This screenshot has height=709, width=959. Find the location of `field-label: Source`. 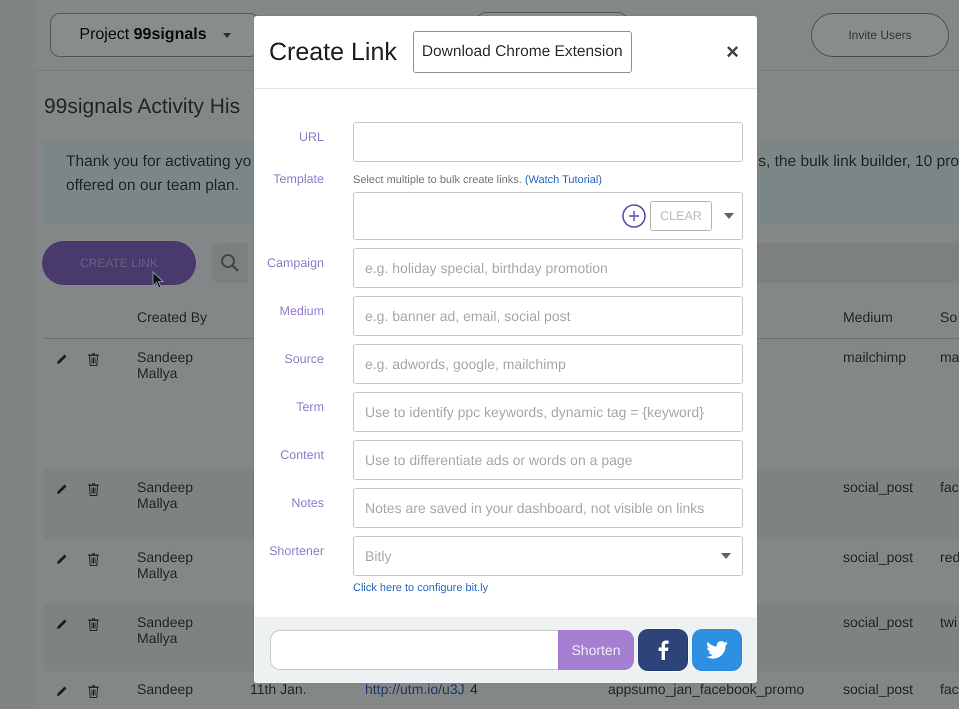

field-label: Source is located at coordinates (304, 359).